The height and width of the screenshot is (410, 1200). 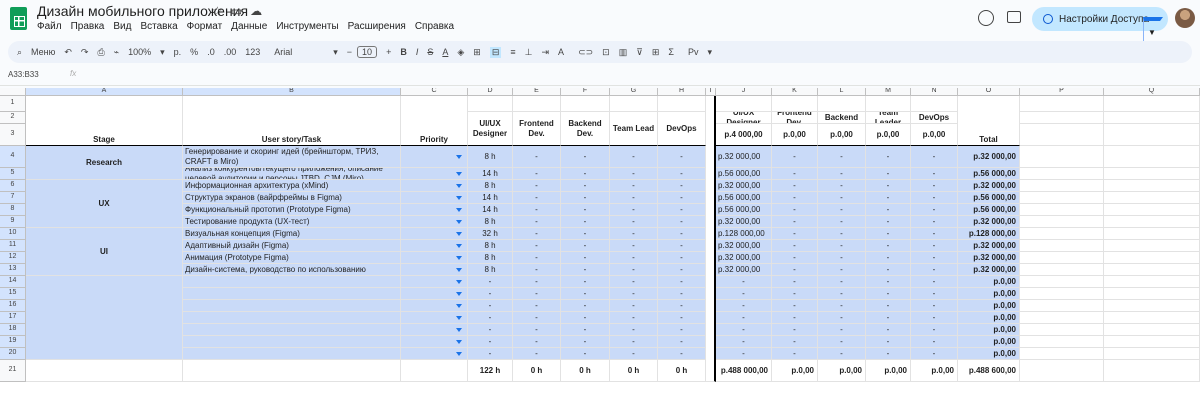 I want to click on stage-ux: UX, so click(x=104, y=204).